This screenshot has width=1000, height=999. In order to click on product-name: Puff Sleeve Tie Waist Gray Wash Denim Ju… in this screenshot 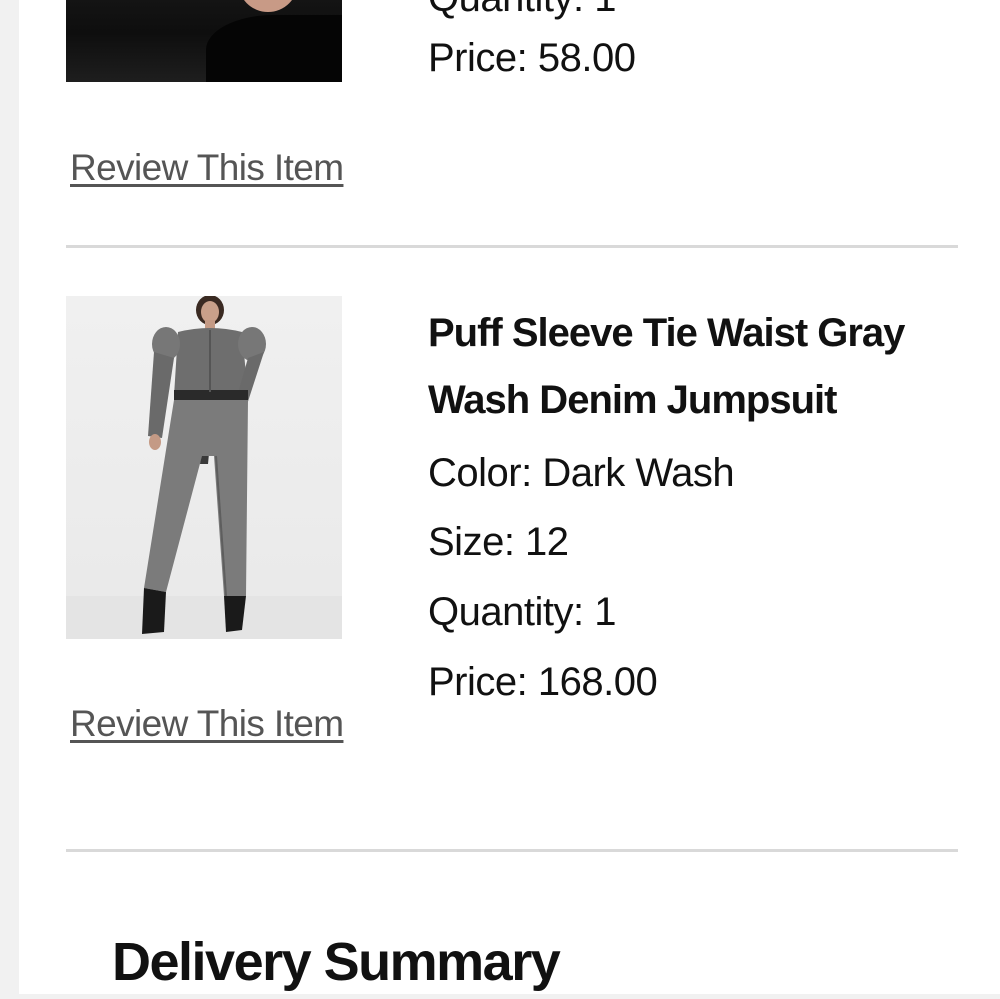, I will do `click(666, 366)`.